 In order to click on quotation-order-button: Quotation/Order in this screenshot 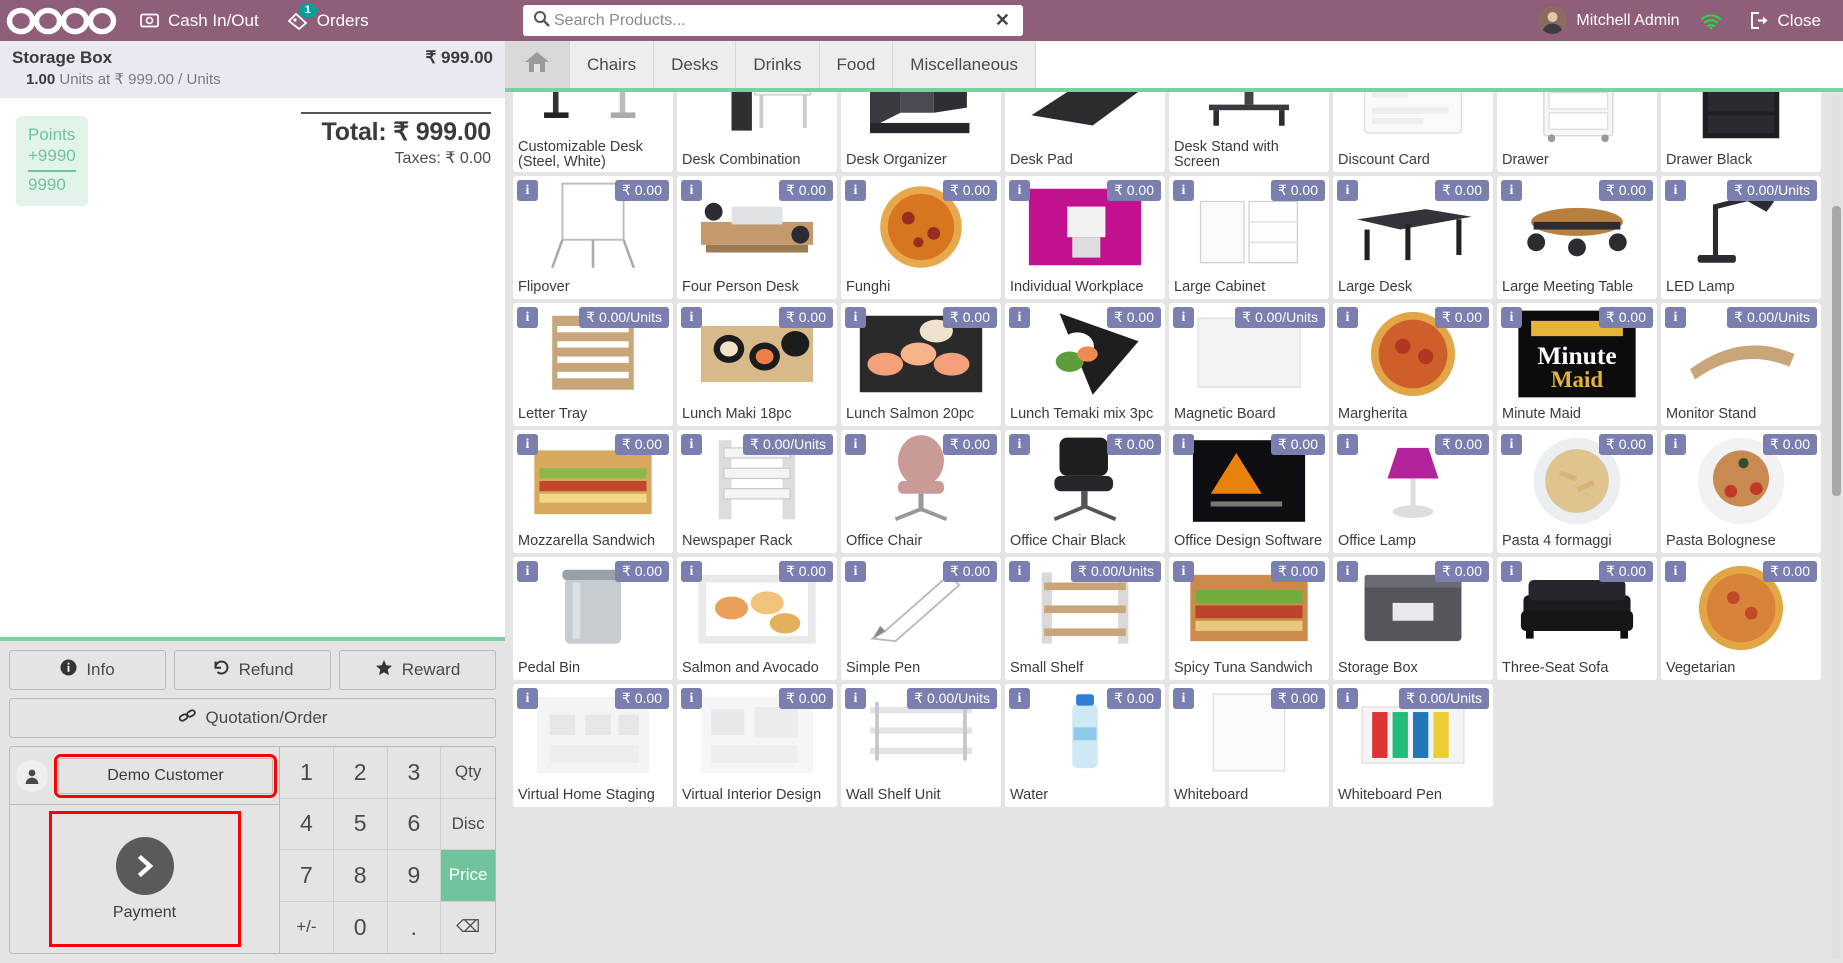, I will do `click(252, 718)`.